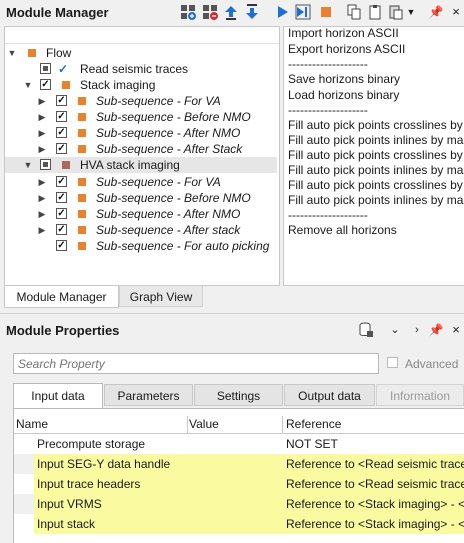 This screenshot has height=543, width=464. I want to click on row-name: Precompute storage, so click(91, 444).